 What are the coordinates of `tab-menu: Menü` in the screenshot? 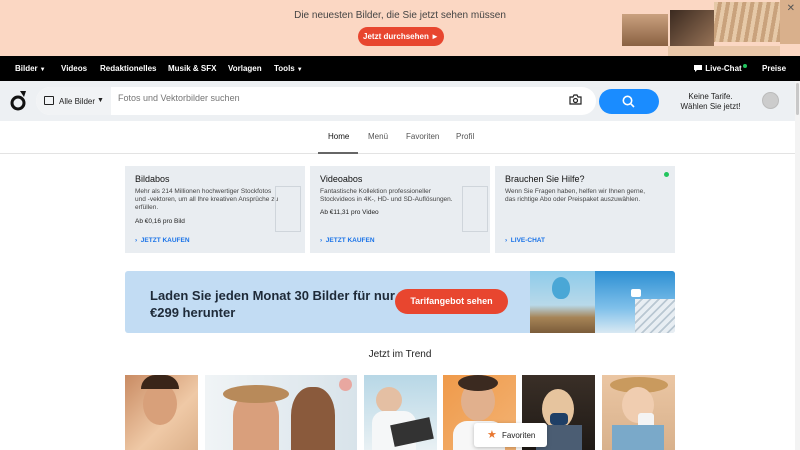 It's located at (378, 136).